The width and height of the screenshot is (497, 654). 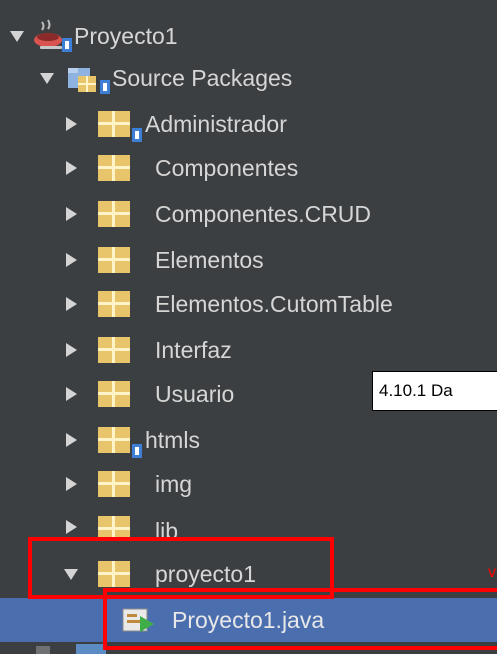 I want to click on tree-node-package: Elementos.CutomTable, so click(x=248, y=304).